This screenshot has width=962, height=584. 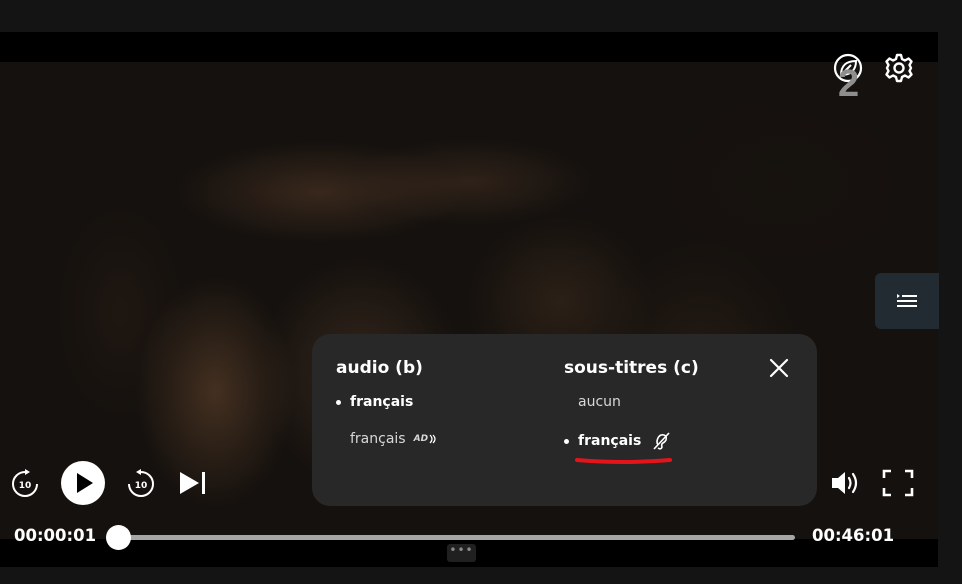 I want to click on skip-next-icon, so click(x=193, y=483).